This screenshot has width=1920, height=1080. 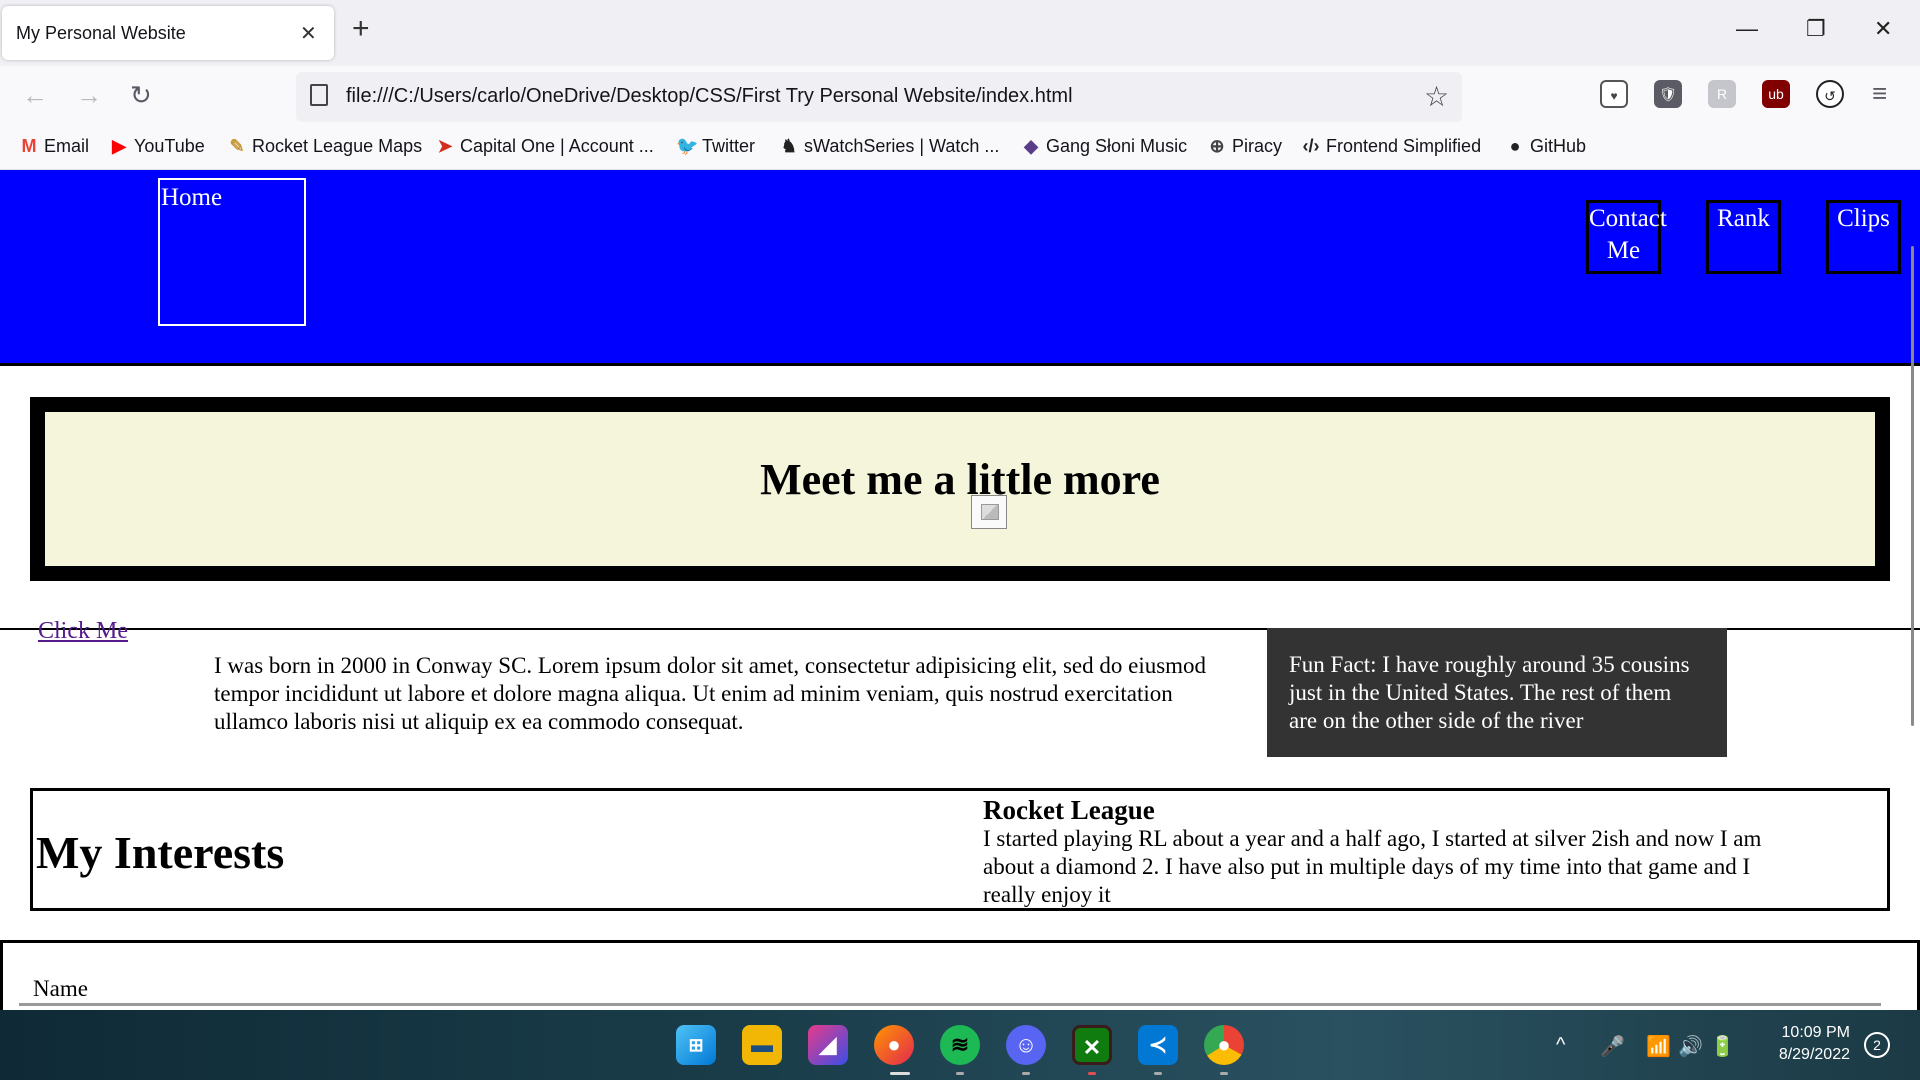 What do you see at coordinates (1690, 1046) in the screenshot?
I see `volume-icon: 🔊` at bounding box center [1690, 1046].